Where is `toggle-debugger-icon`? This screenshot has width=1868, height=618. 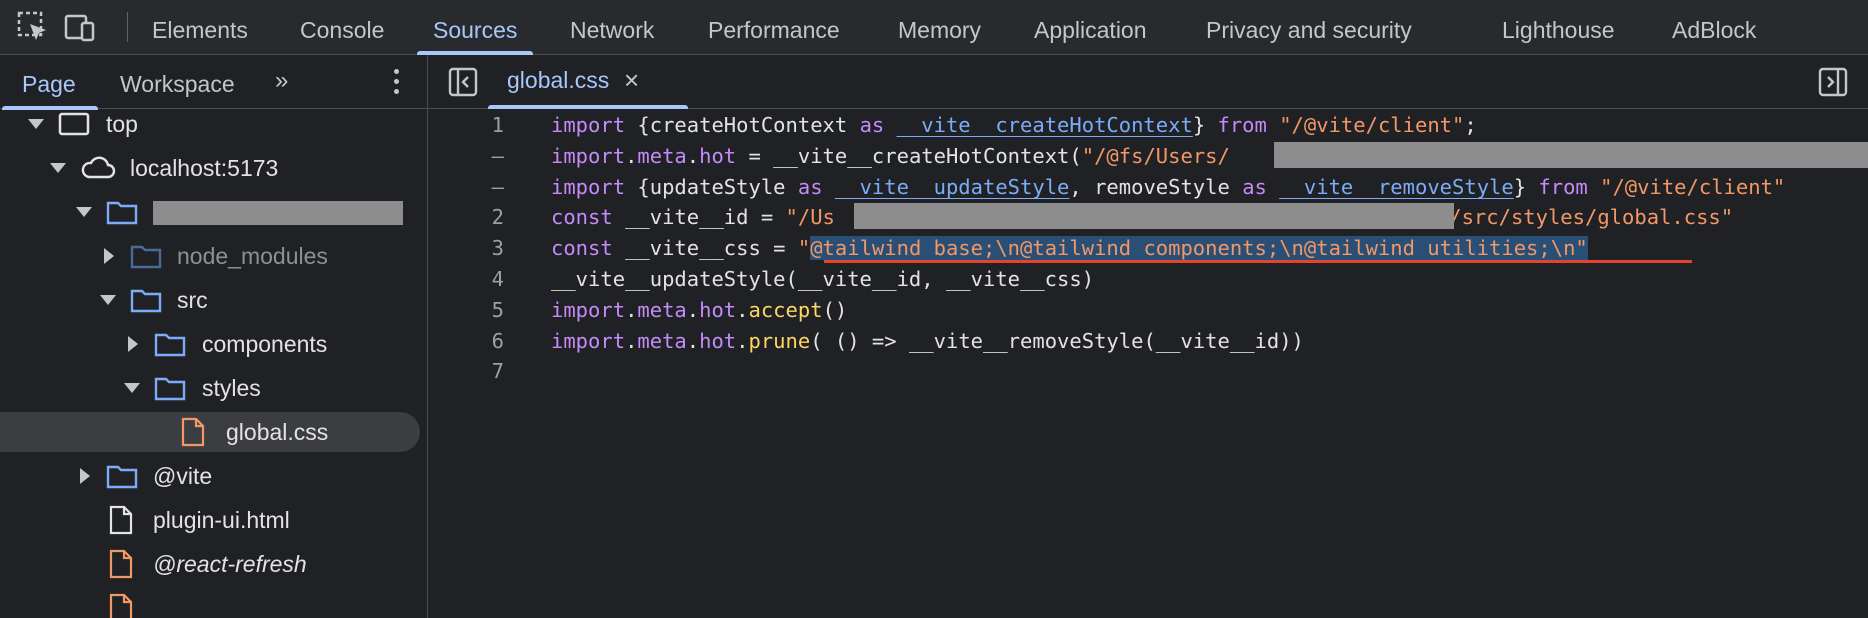
toggle-debugger-icon is located at coordinates (1833, 82).